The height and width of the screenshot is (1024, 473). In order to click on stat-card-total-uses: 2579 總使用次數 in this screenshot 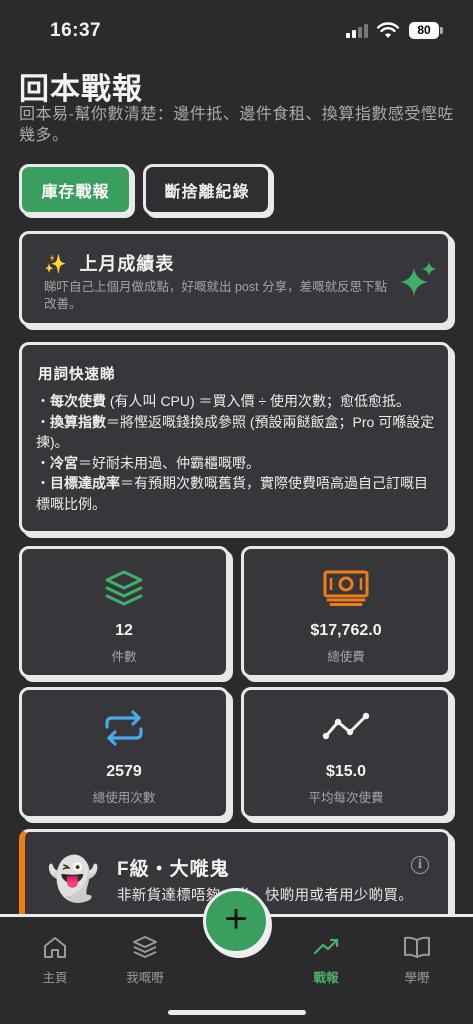, I will do `click(124, 753)`.